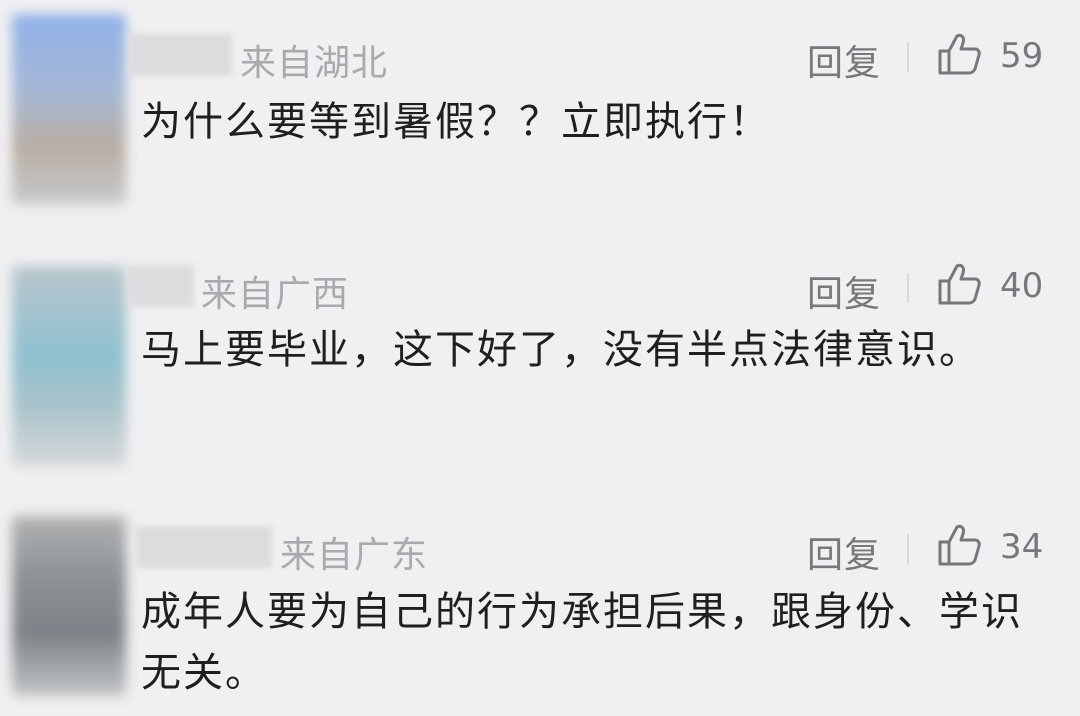 This screenshot has height=716, width=1080. I want to click on location-label: 来自广东, so click(354, 555).